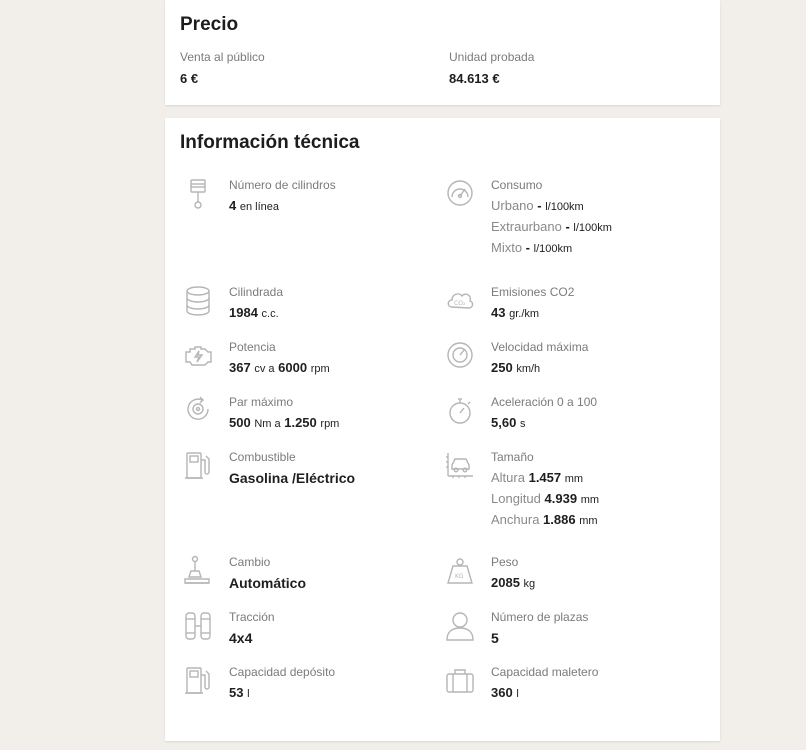 Image resolution: width=806 pixels, height=750 pixels. What do you see at coordinates (545, 498) in the screenshot?
I see `size-length: Longitud 4.939 mm` at bounding box center [545, 498].